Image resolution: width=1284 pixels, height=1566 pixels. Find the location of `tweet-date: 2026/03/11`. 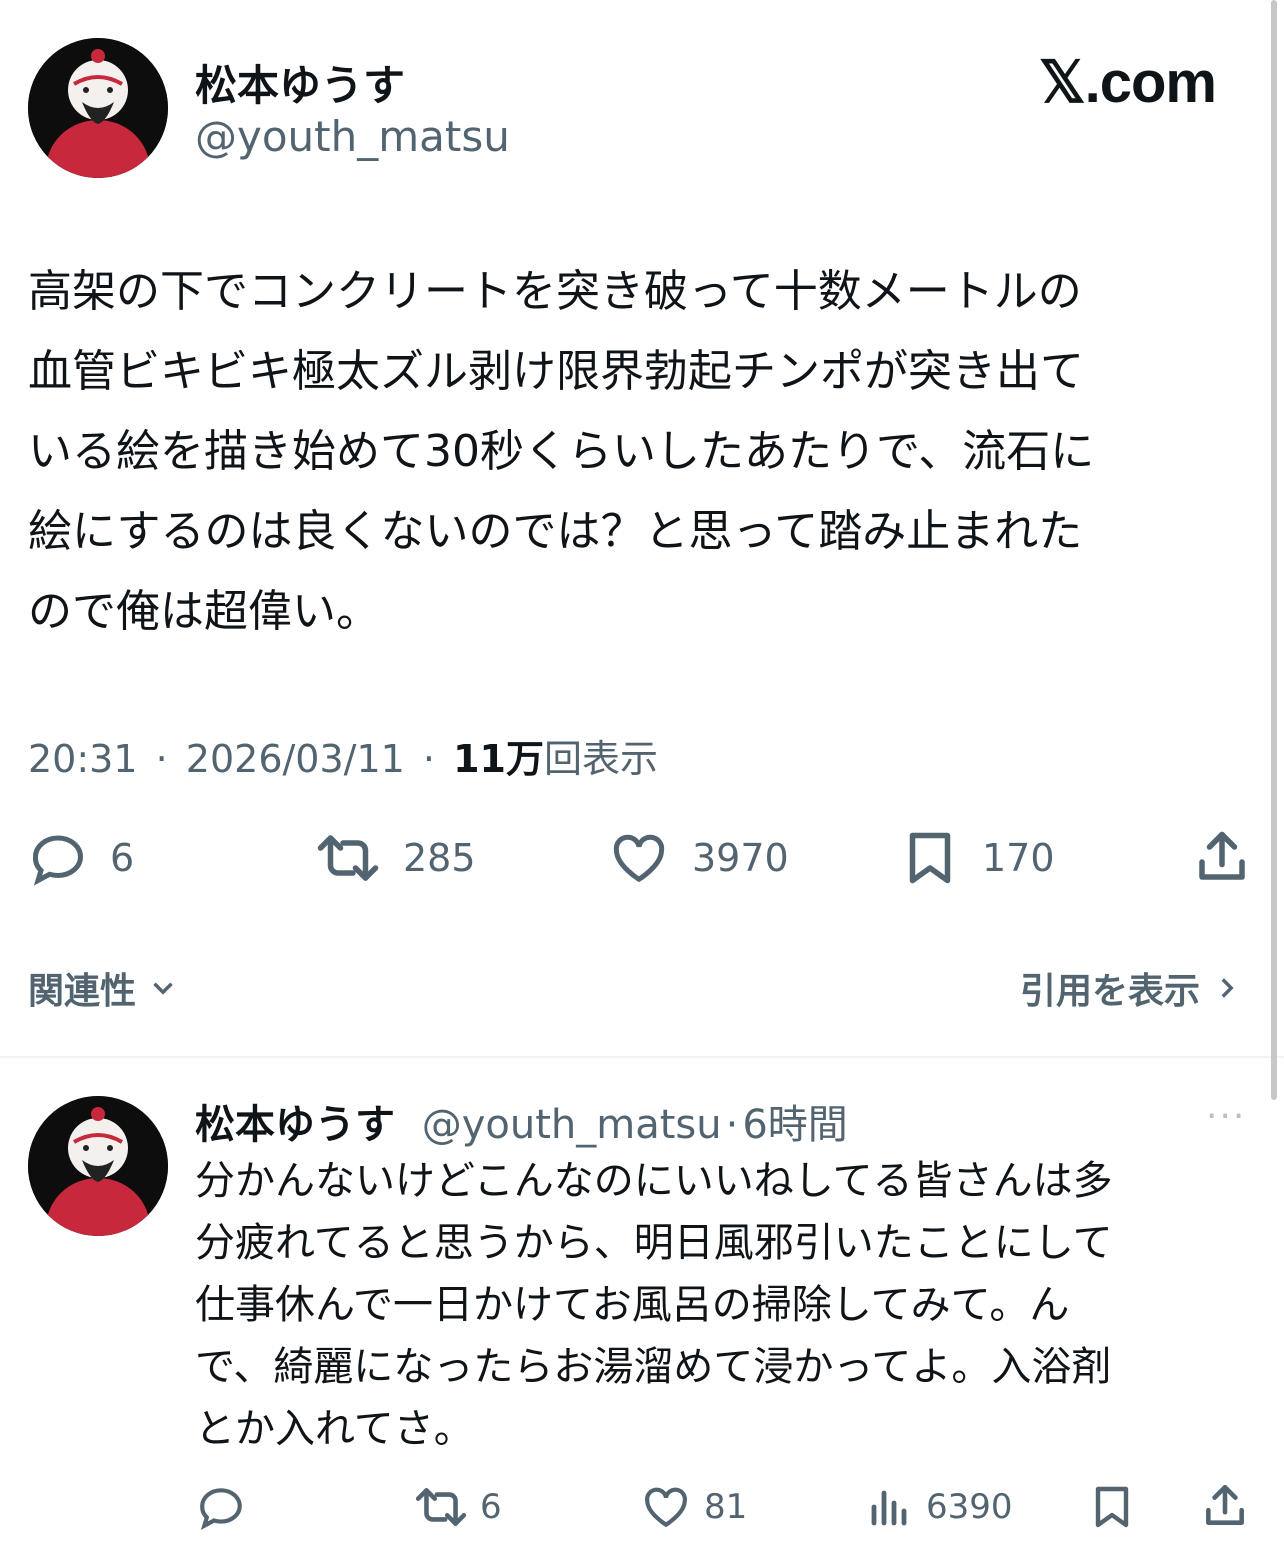

tweet-date: 2026/03/11 is located at coordinates (295, 759).